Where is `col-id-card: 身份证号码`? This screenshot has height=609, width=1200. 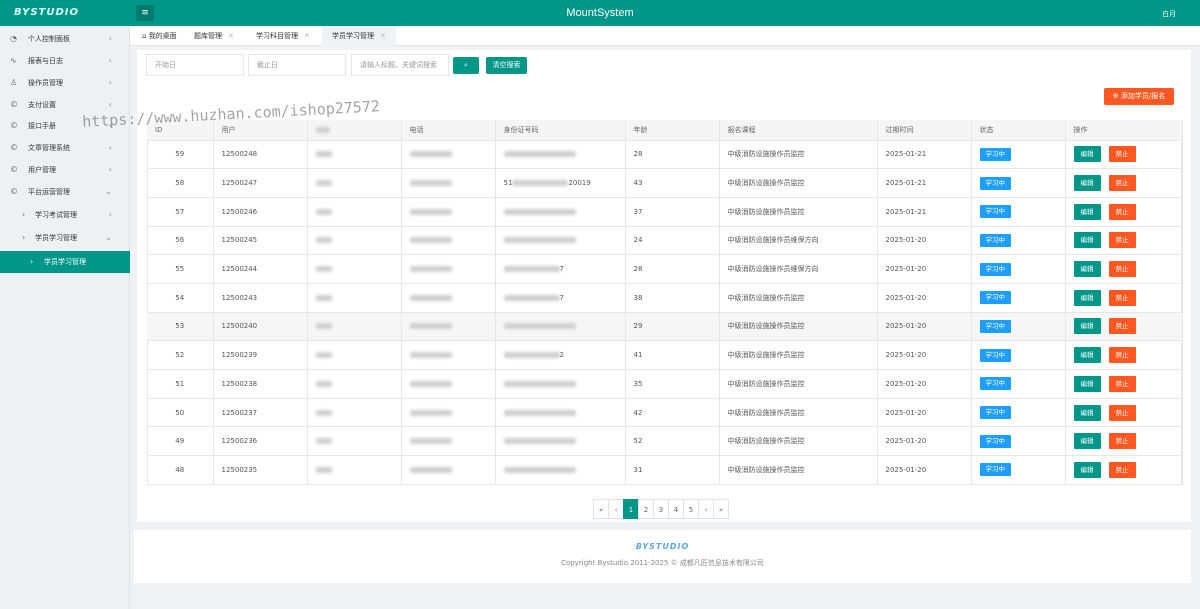
col-id-card: 身份证号码 is located at coordinates (560, 130).